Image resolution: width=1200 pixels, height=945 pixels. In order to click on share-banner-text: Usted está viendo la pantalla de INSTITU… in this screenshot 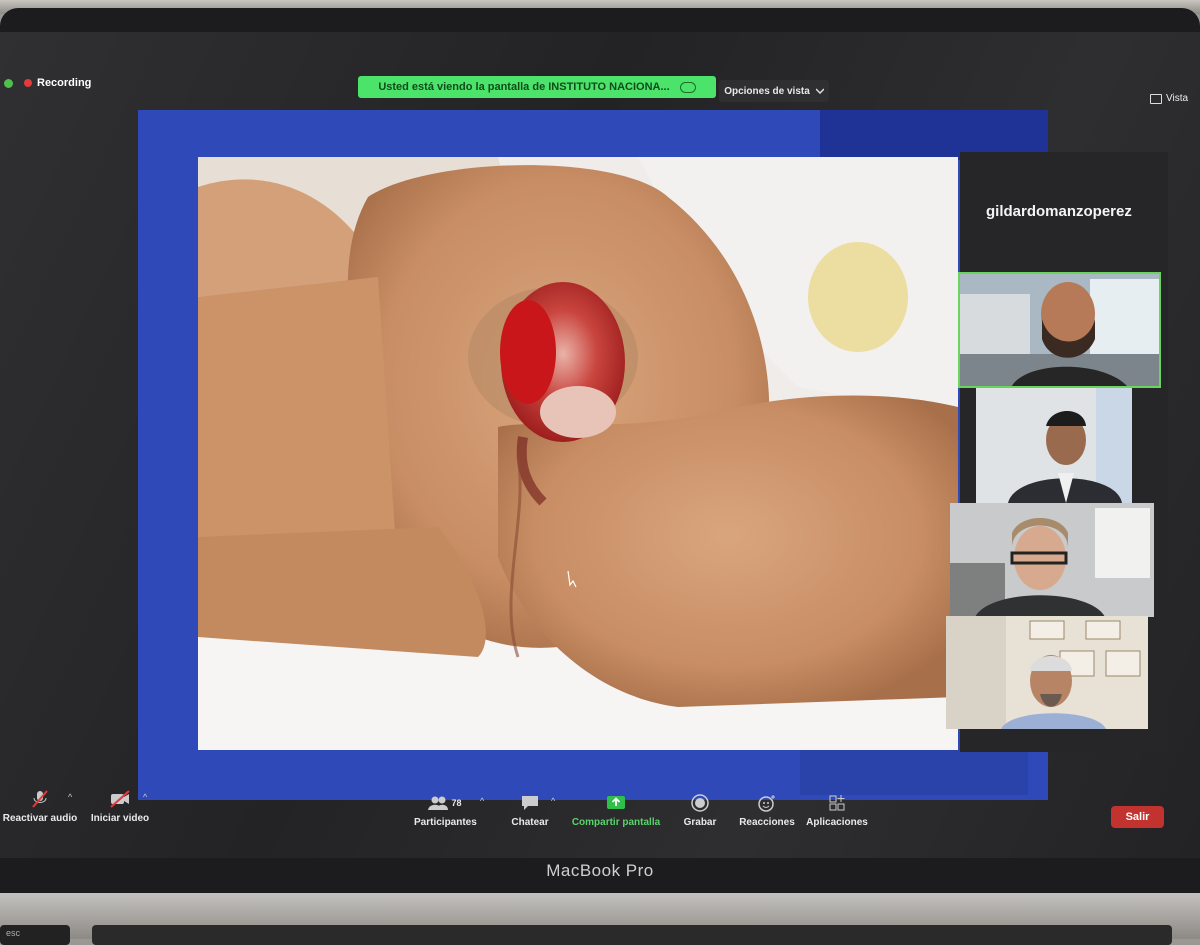, I will do `click(524, 87)`.